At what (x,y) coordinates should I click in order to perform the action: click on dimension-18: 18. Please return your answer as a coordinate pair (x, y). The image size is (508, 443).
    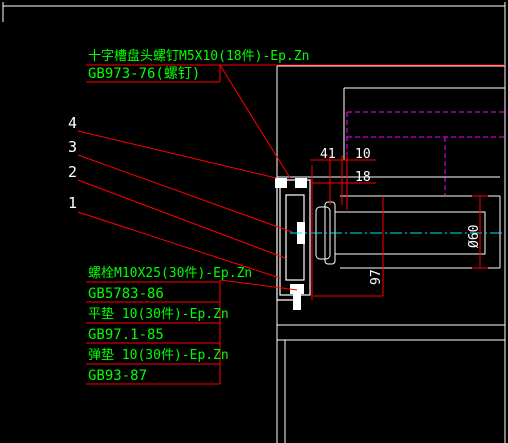
    Looking at the image, I should click on (363, 177).